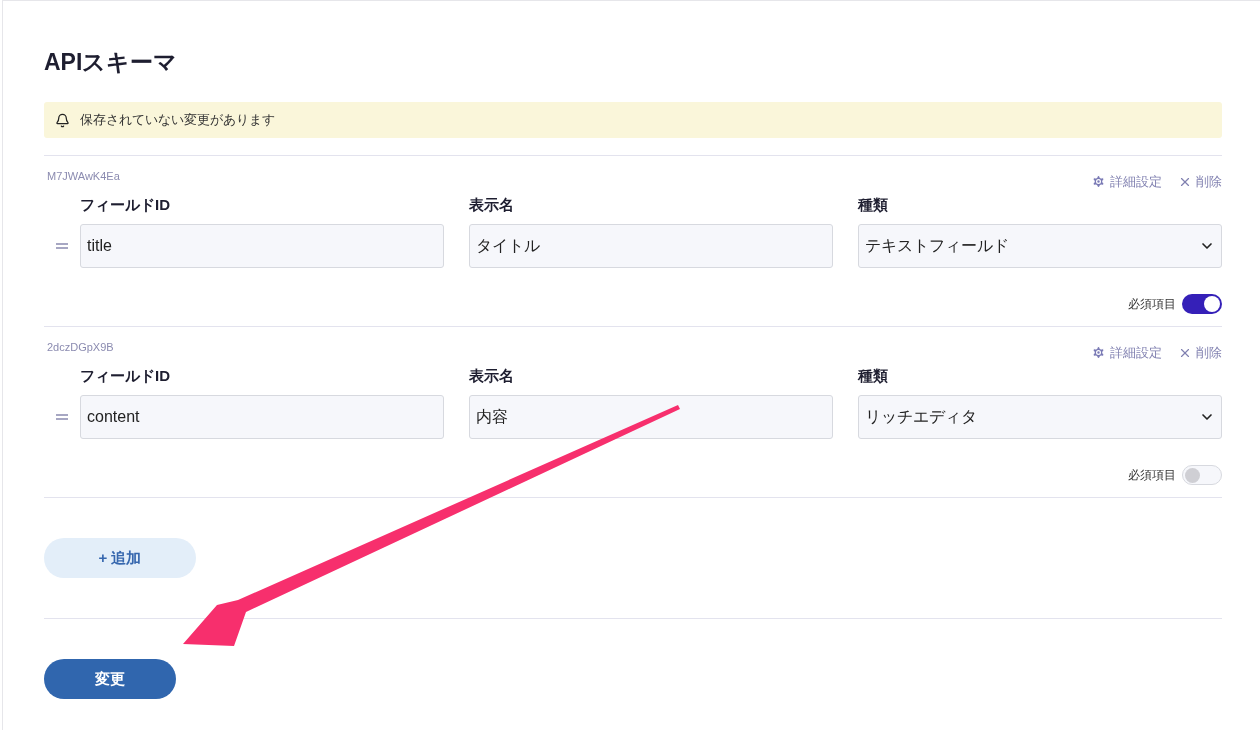 This screenshot has height=730, width=1260. Describe the element at coordinates (79, 347) in the screenshot. I see `field-key: 2dczDGpX9B` at that location.